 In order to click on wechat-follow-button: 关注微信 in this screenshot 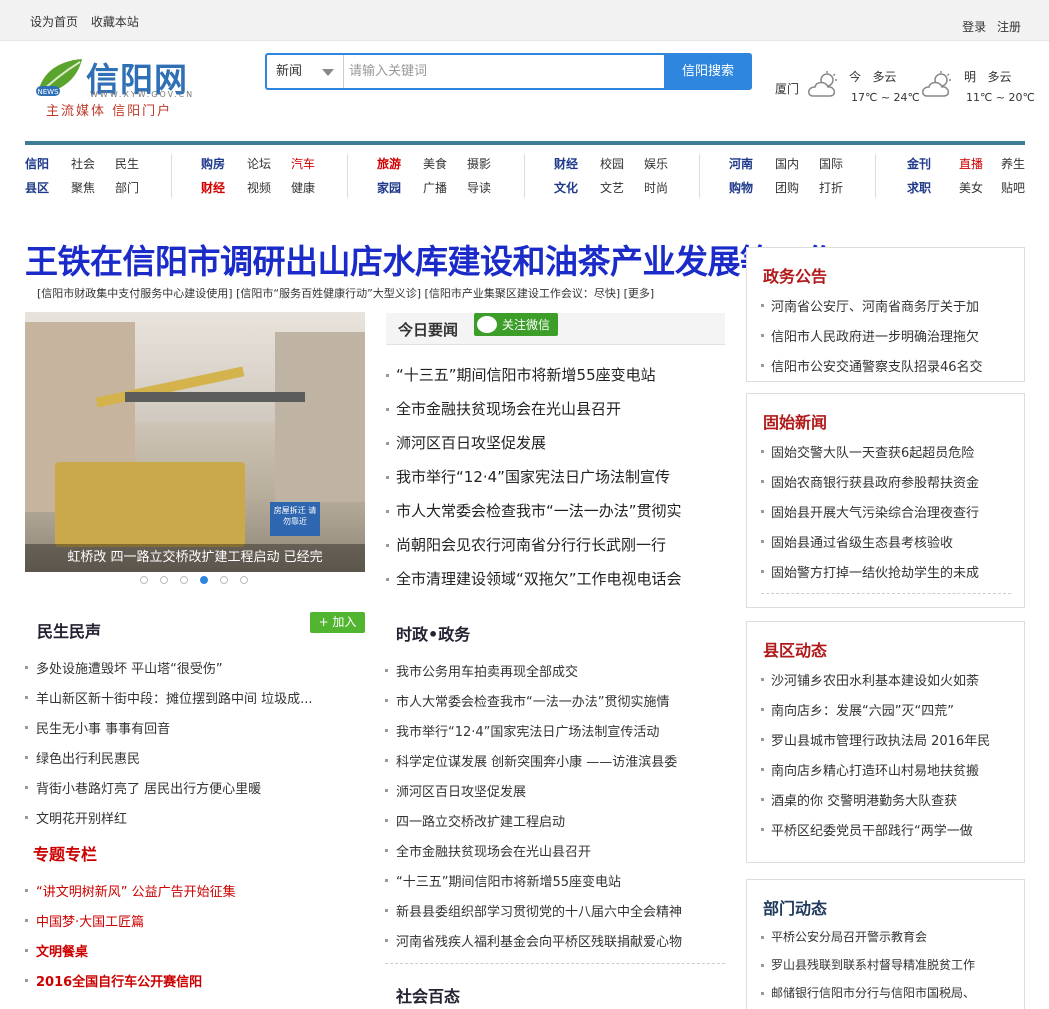, I will do `click(516, 324)`.